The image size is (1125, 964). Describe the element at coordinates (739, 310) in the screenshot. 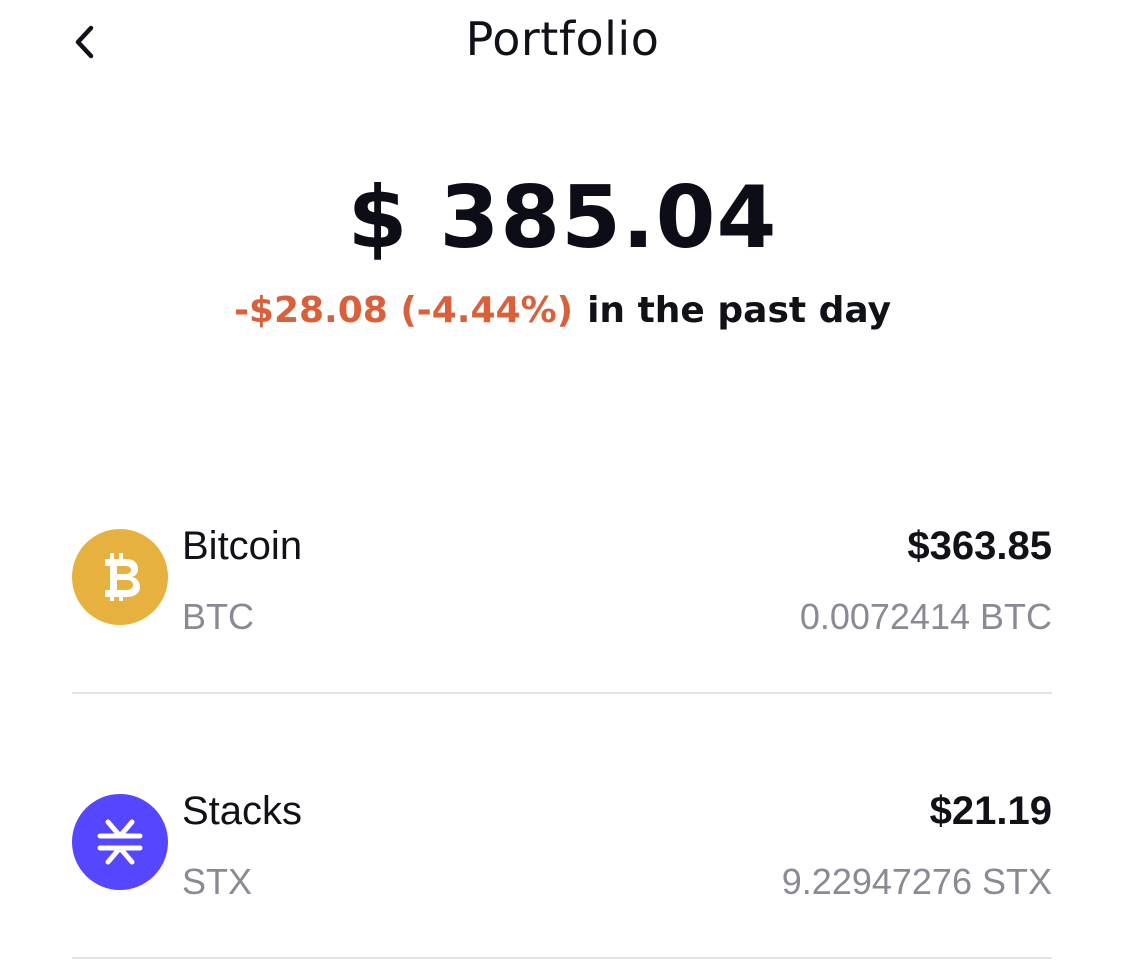

I see `change-period-label: in the past day` at that location.